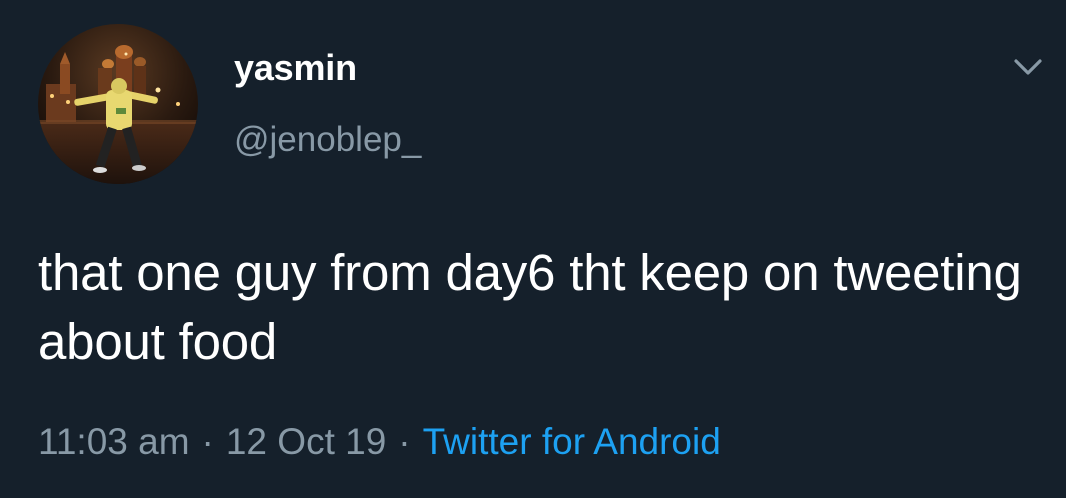 This screenshot has width=1066, height=498. I want to click on chevron-down-icon, so click(1028, 67).